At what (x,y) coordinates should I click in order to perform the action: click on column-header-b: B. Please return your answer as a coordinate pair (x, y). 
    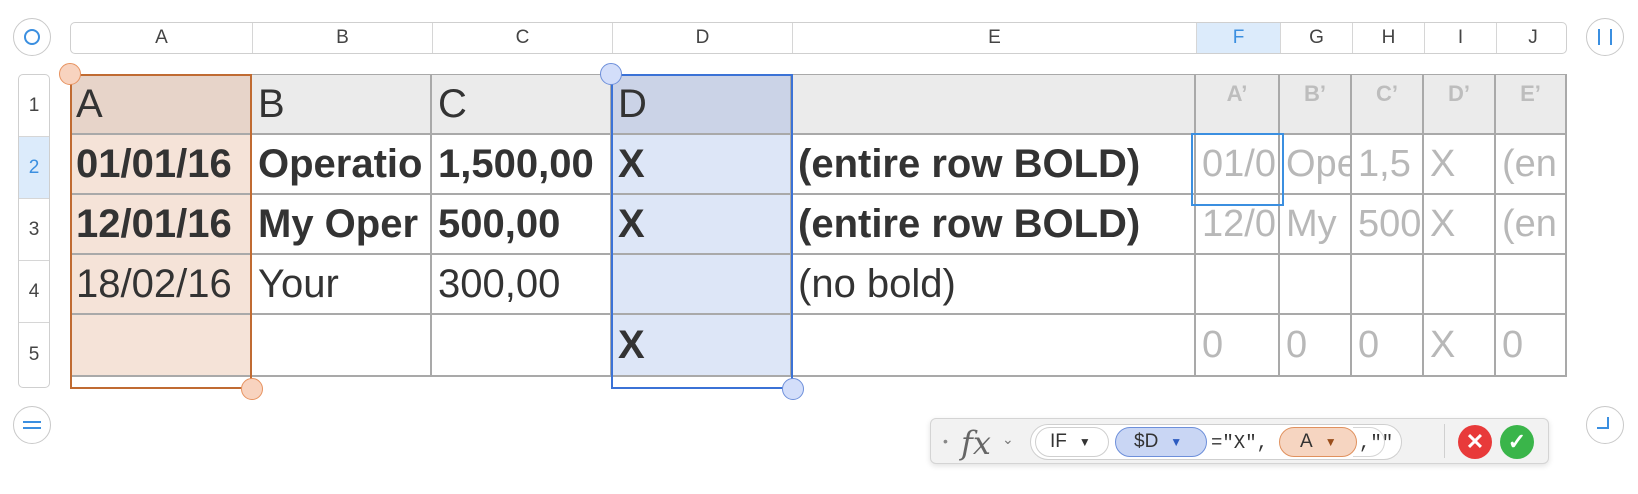
    Looking at the image, I should click on (343, 38).